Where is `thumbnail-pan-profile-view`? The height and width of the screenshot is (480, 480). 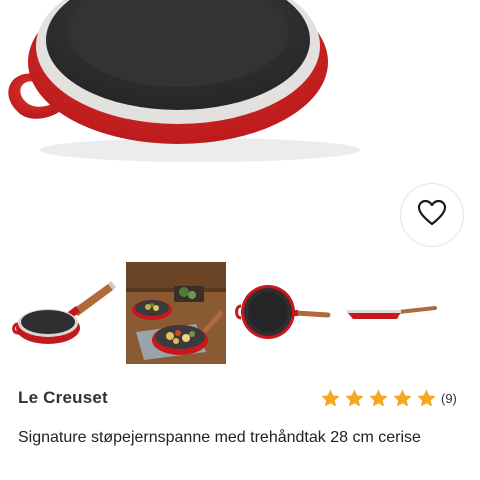 thumbnail-pan-profile-view is located at coordinates (395, 313).